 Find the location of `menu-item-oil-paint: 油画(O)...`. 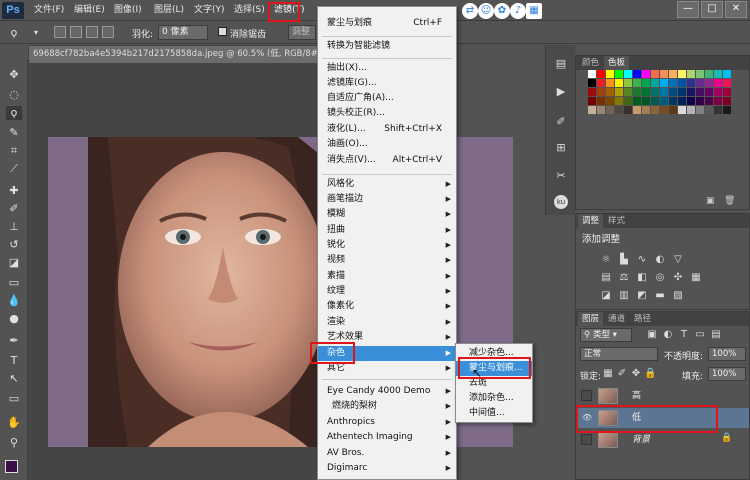

menu-item-oil-paint: 油画(O)... is located at coordinates (387, 144).